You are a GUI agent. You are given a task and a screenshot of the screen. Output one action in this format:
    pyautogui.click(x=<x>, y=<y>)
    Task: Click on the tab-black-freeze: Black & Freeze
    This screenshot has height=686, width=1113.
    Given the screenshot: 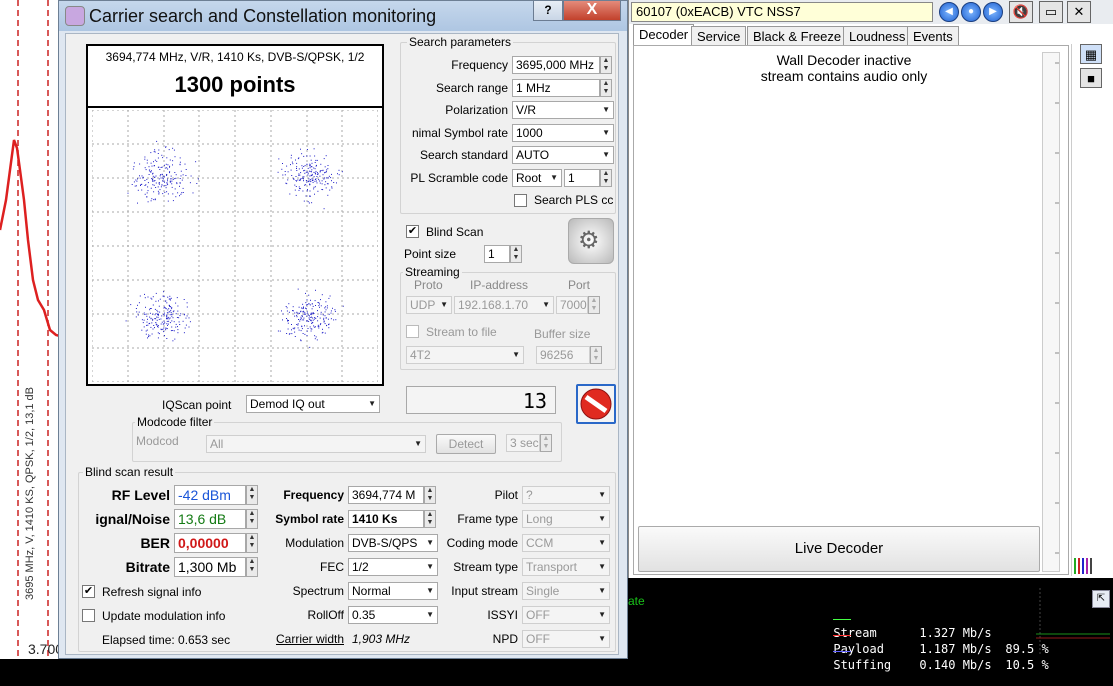 What is the action you would take?
    pyautogui.click(x=797, y=36)
    